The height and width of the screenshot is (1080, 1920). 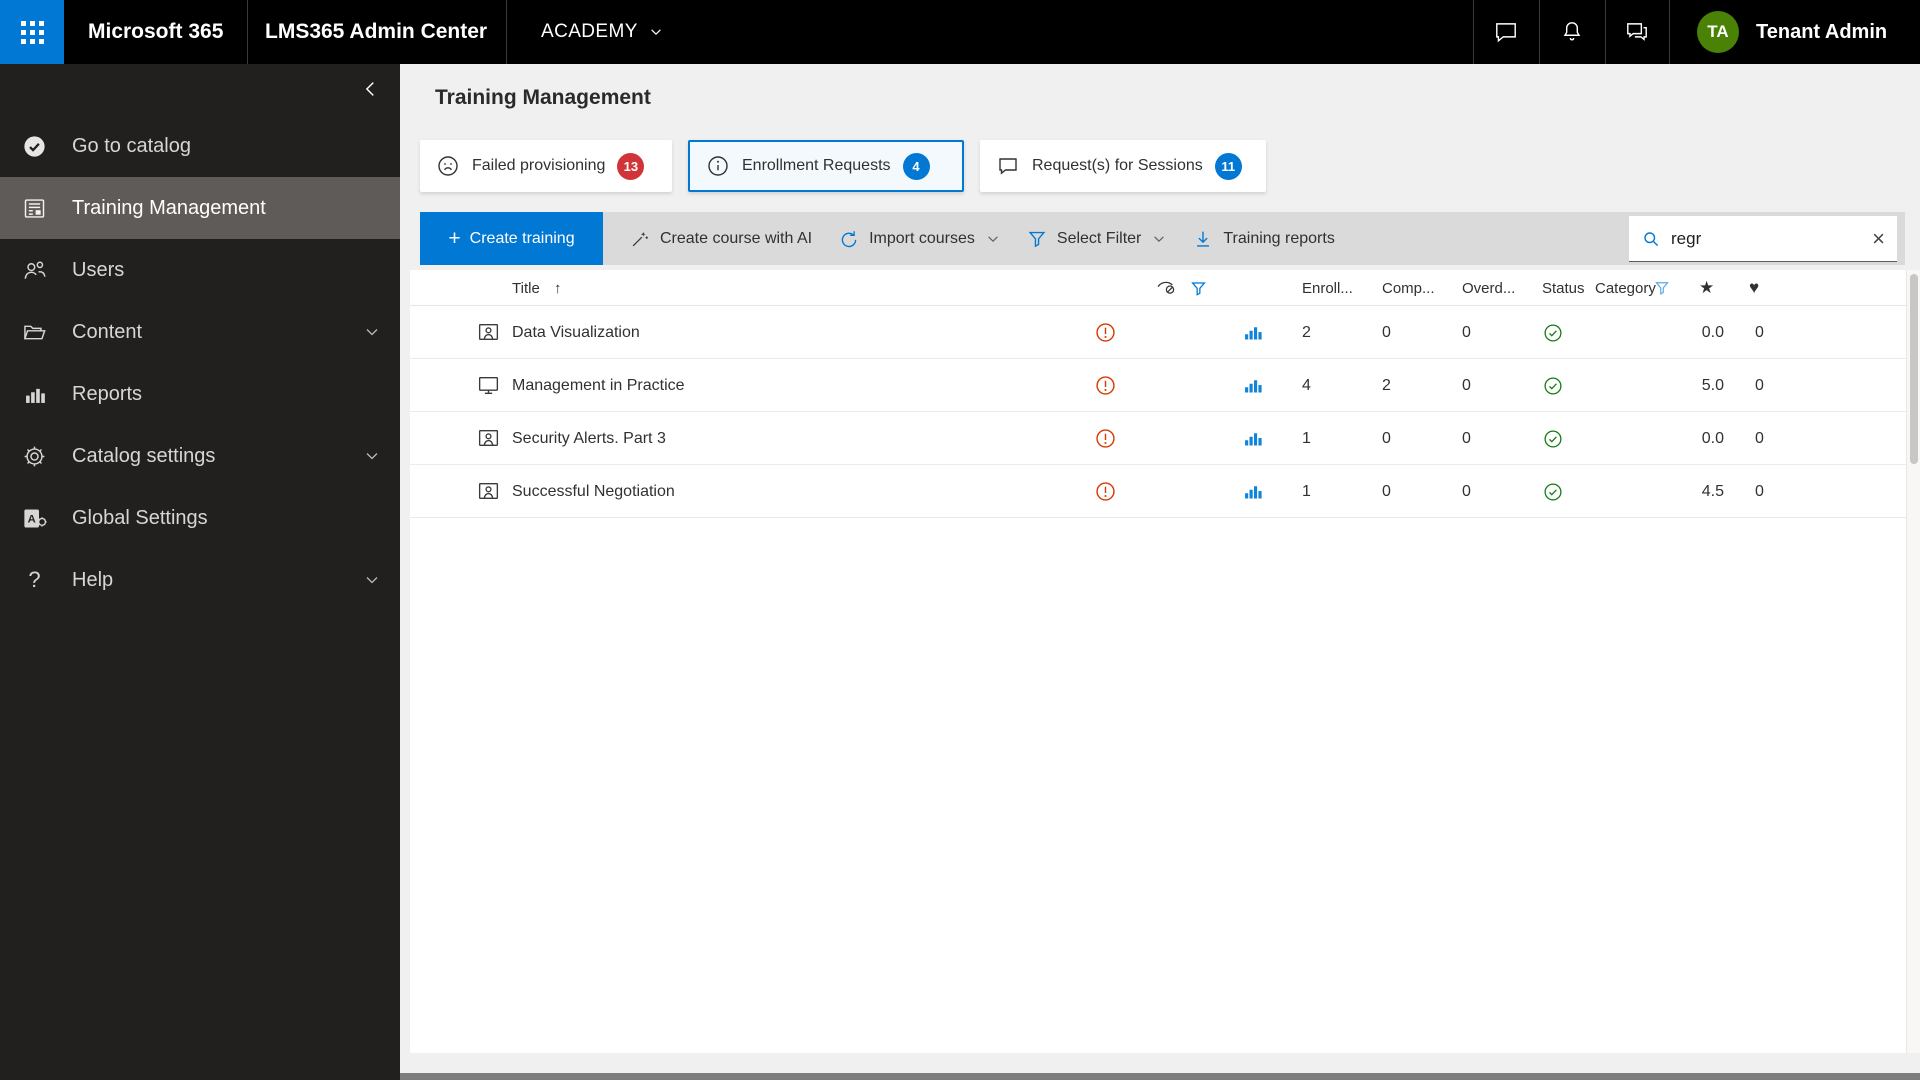 I want to click on sad-face-icon, so click(x=448, y=166).